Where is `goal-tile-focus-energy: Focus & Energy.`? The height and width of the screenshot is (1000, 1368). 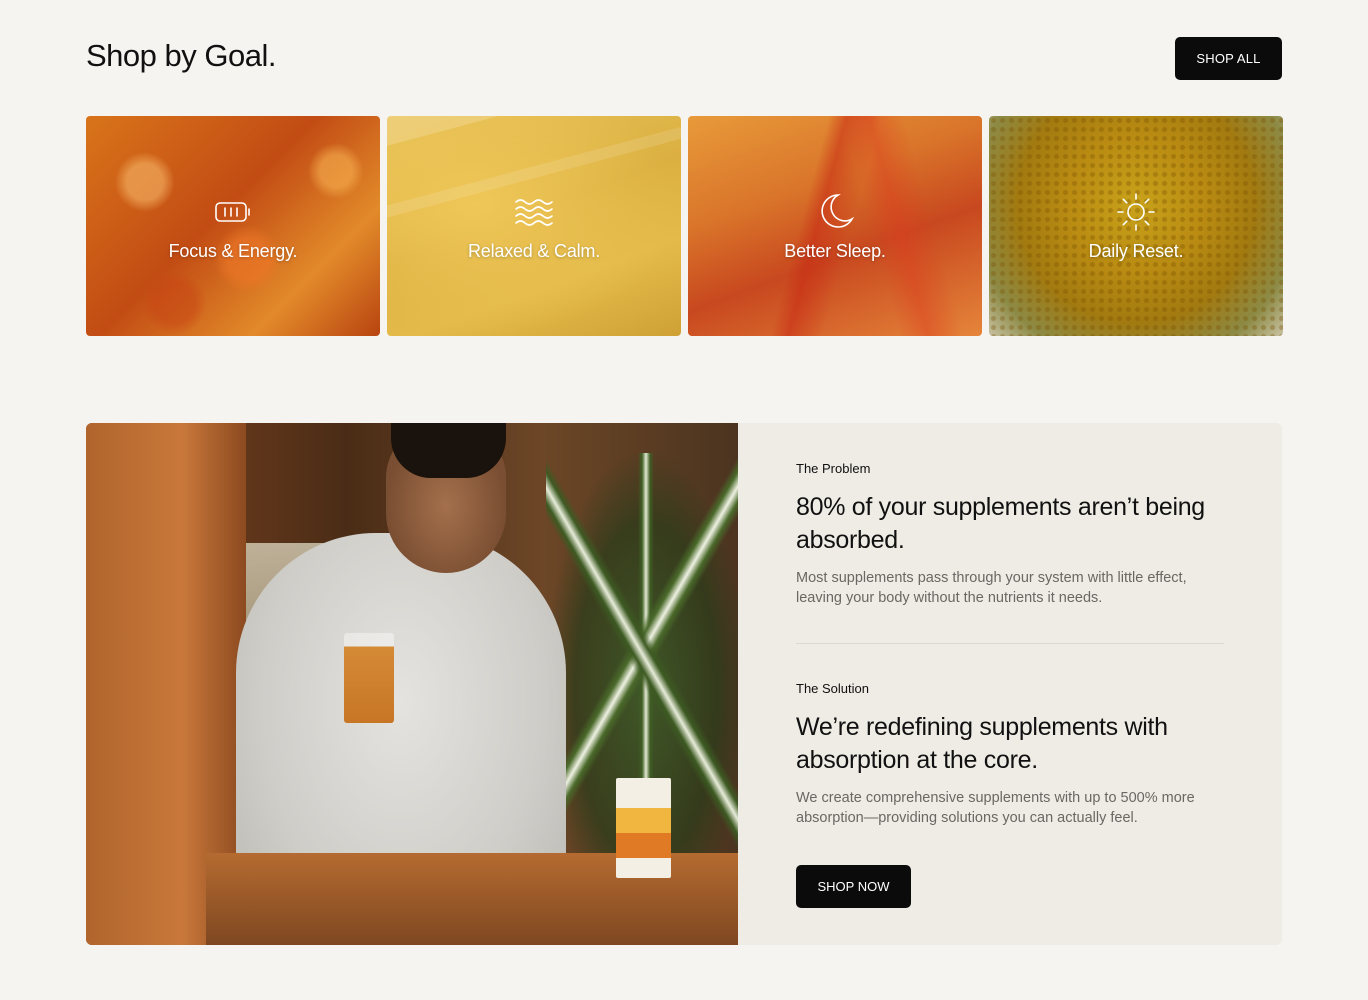 goal-tile-focus-energy: Focus & Energy. is located at coordinates (233, 226).